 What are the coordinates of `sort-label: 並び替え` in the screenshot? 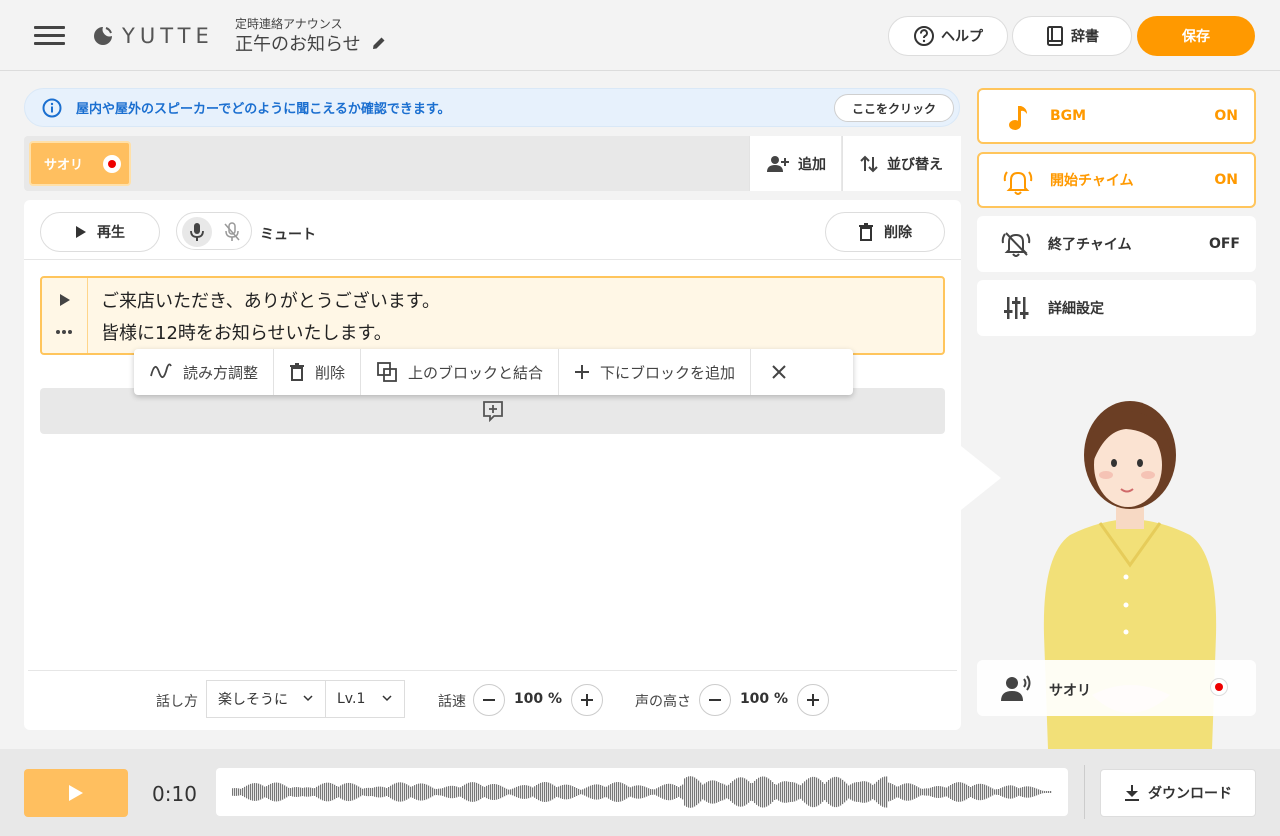 It's located at (915, 164).